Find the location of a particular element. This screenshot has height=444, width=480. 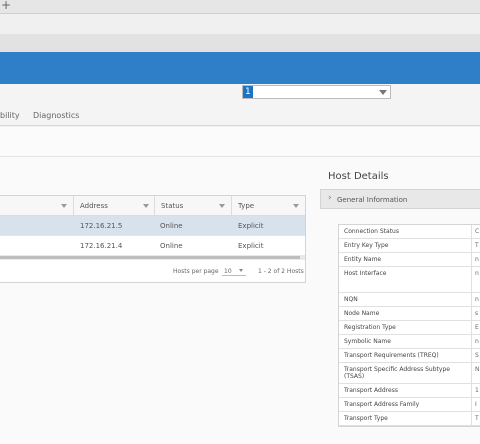

general-information-label: General Information is located at coordinates (372, 200).